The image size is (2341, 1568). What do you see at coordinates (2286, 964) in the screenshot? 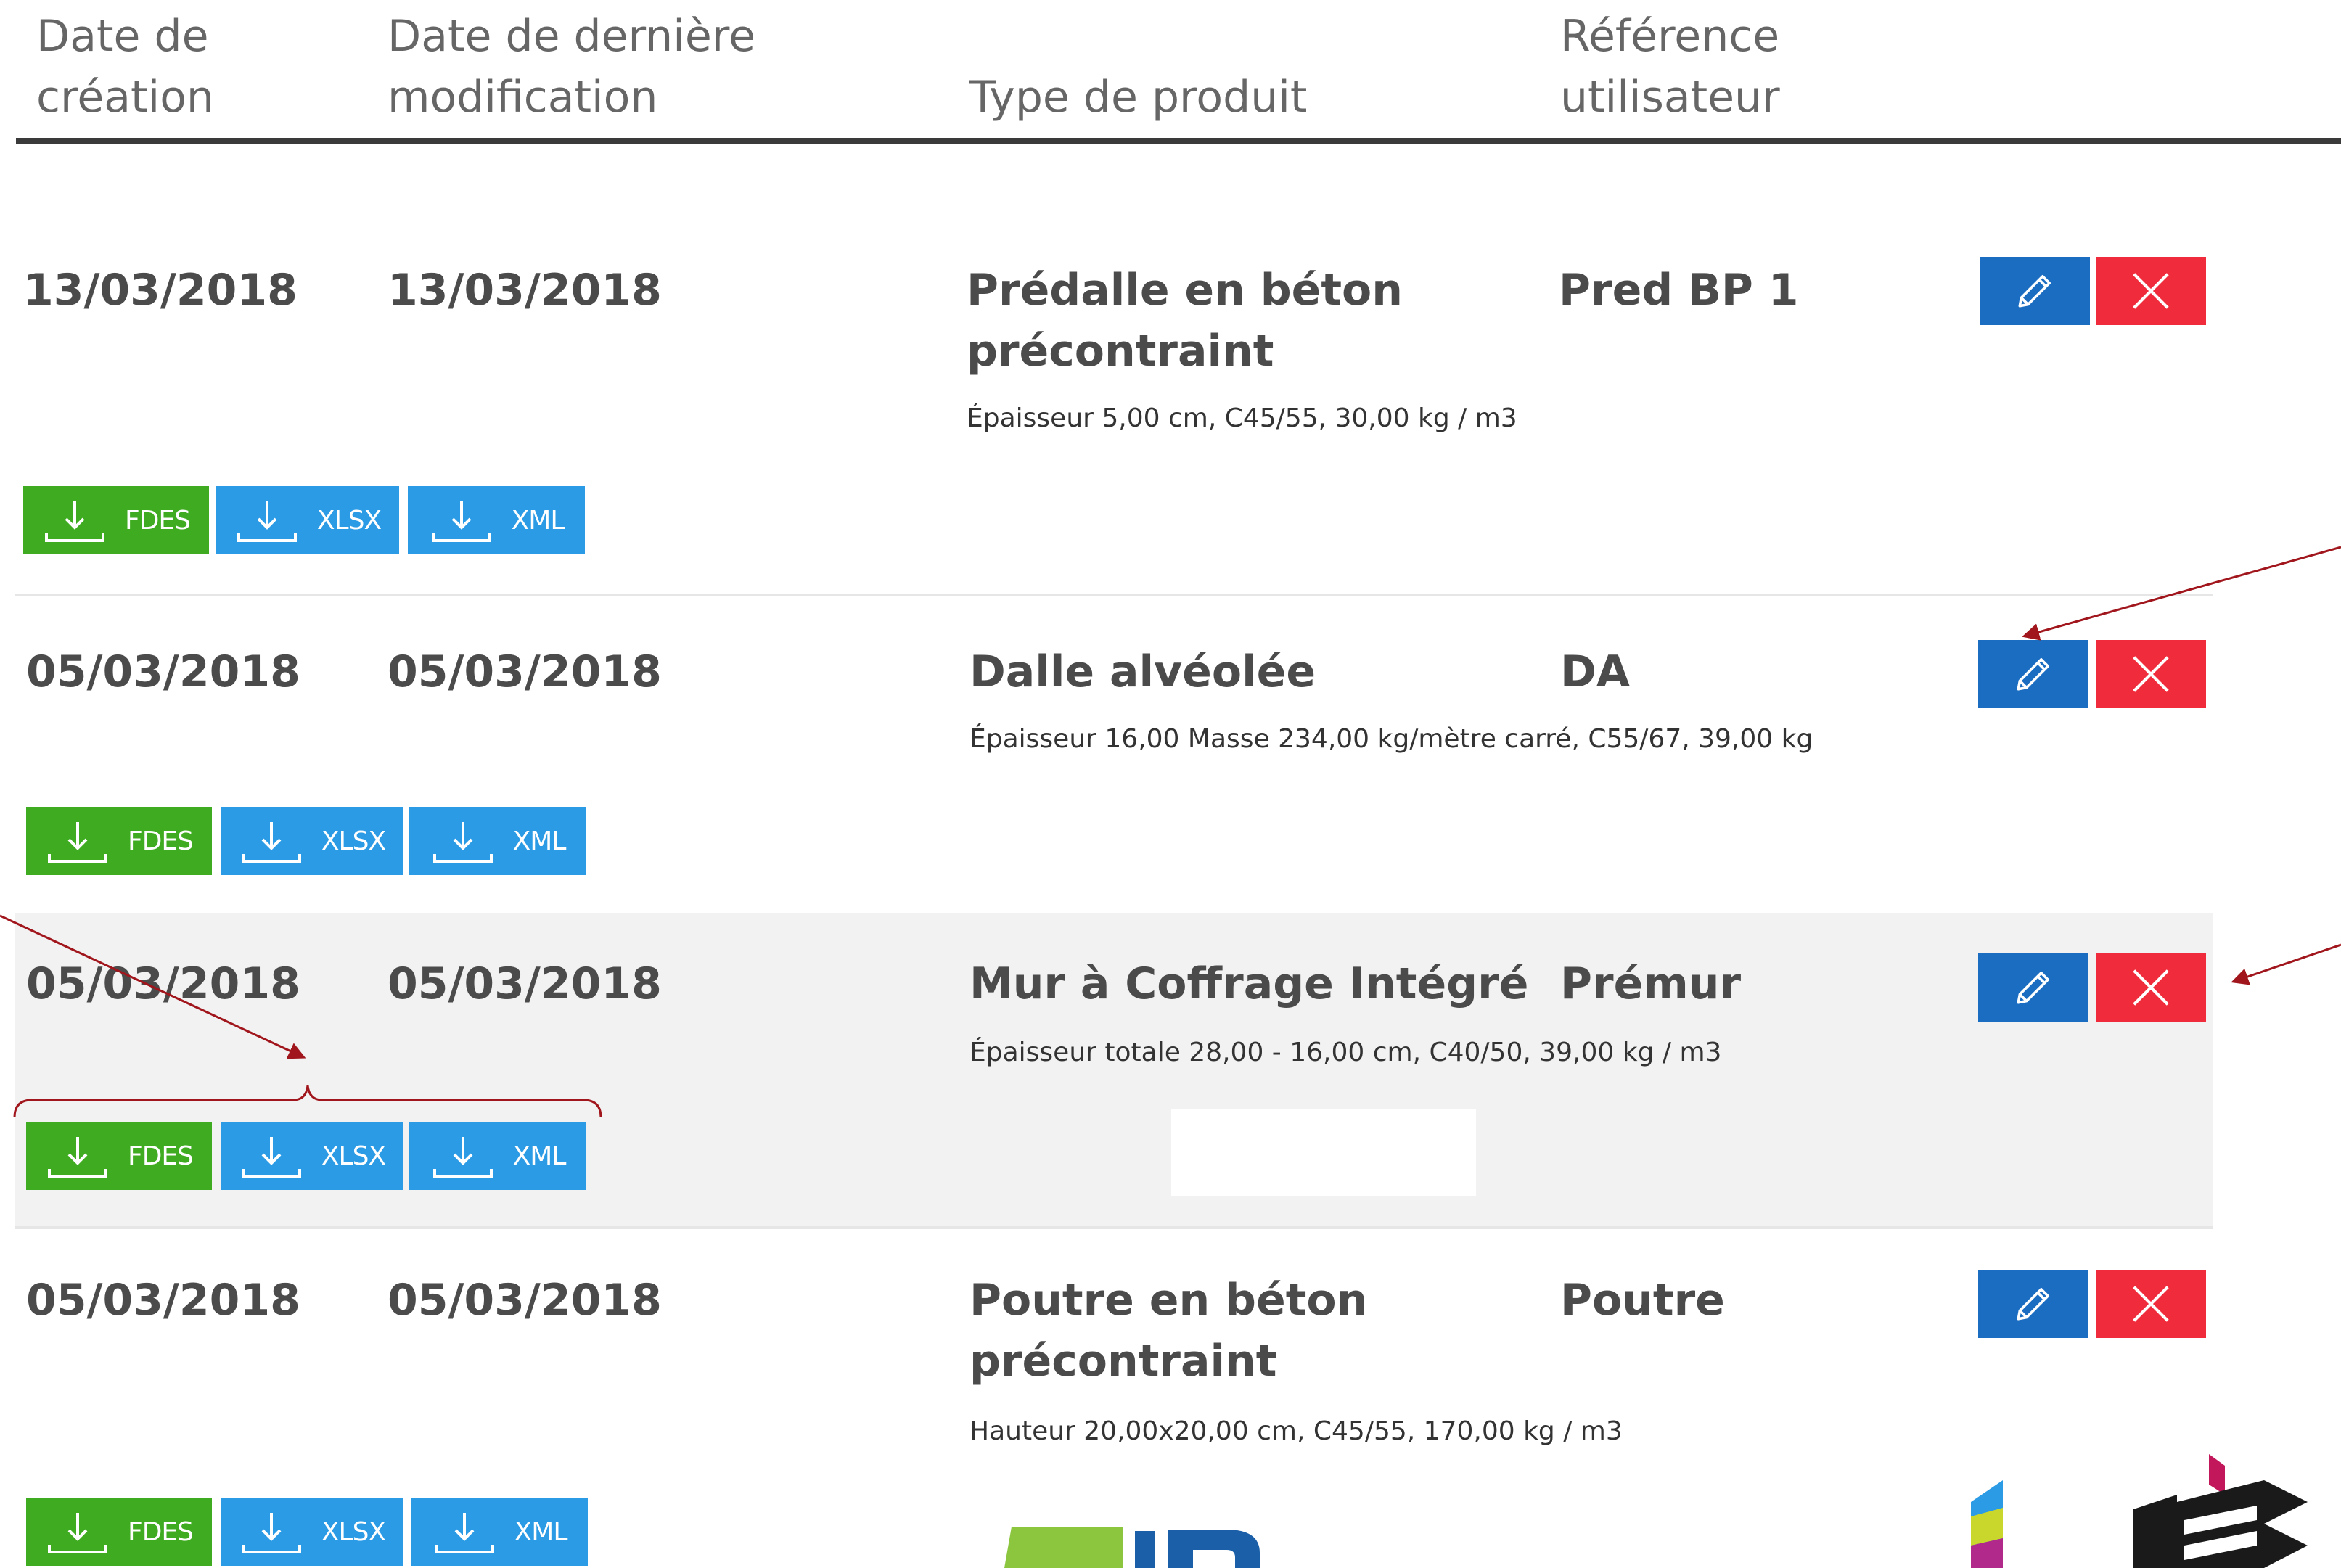
I see `annotation-arrow-delete` at bounding box center [2286, 964].